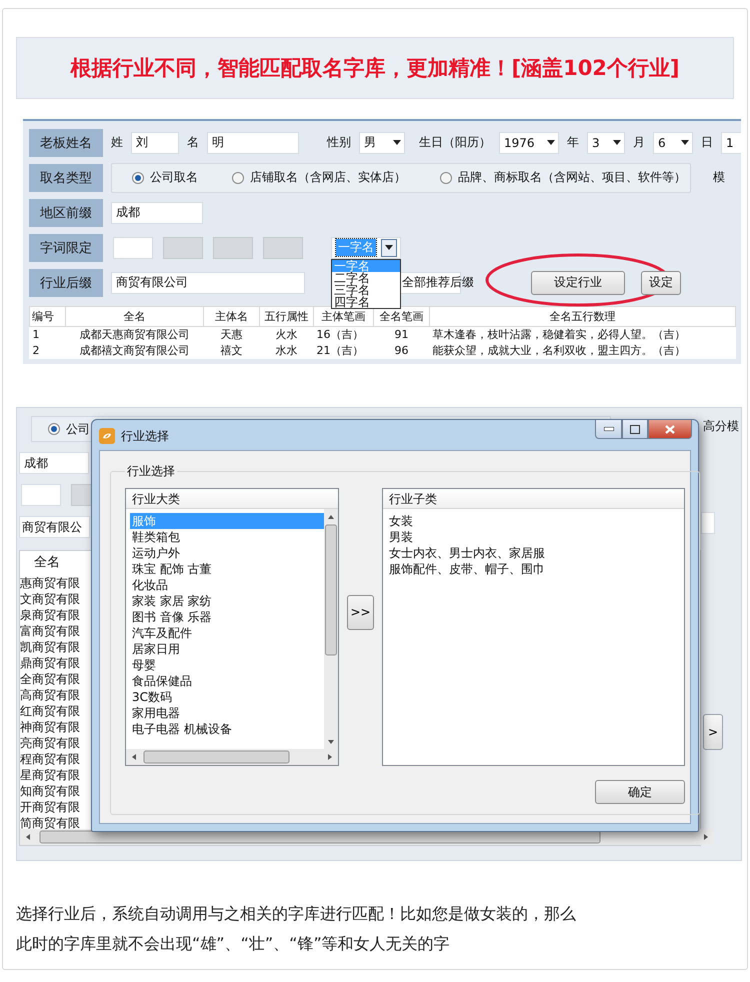  I want to click on maximize-button, so click(635, 429).